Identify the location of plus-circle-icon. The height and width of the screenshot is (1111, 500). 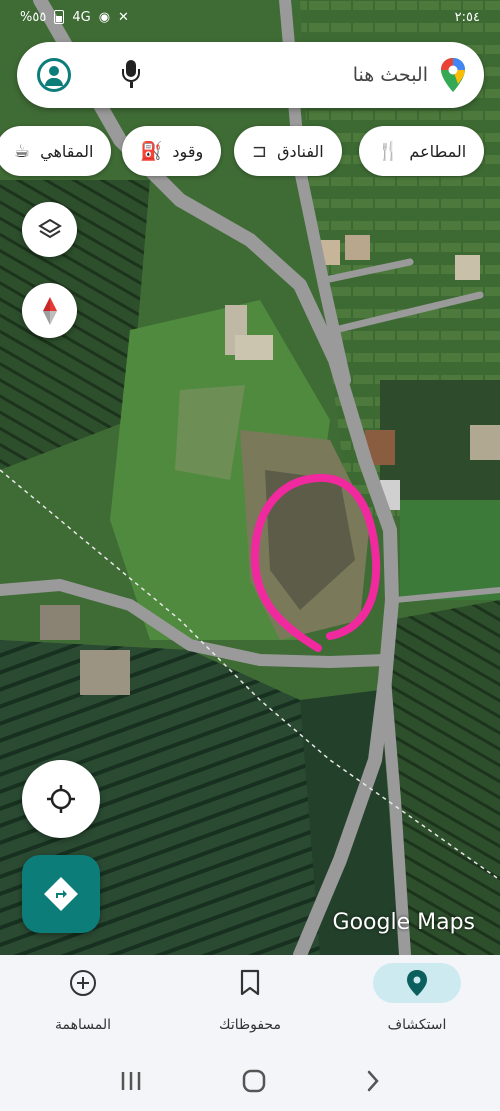
(83, 983).